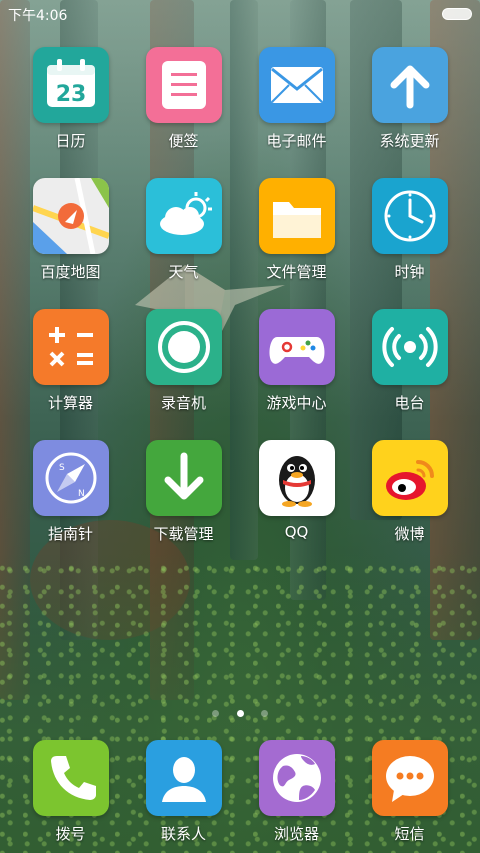 The image size is (480, 853). I want to click on app-recorder: 录音机, so click(183, 361).